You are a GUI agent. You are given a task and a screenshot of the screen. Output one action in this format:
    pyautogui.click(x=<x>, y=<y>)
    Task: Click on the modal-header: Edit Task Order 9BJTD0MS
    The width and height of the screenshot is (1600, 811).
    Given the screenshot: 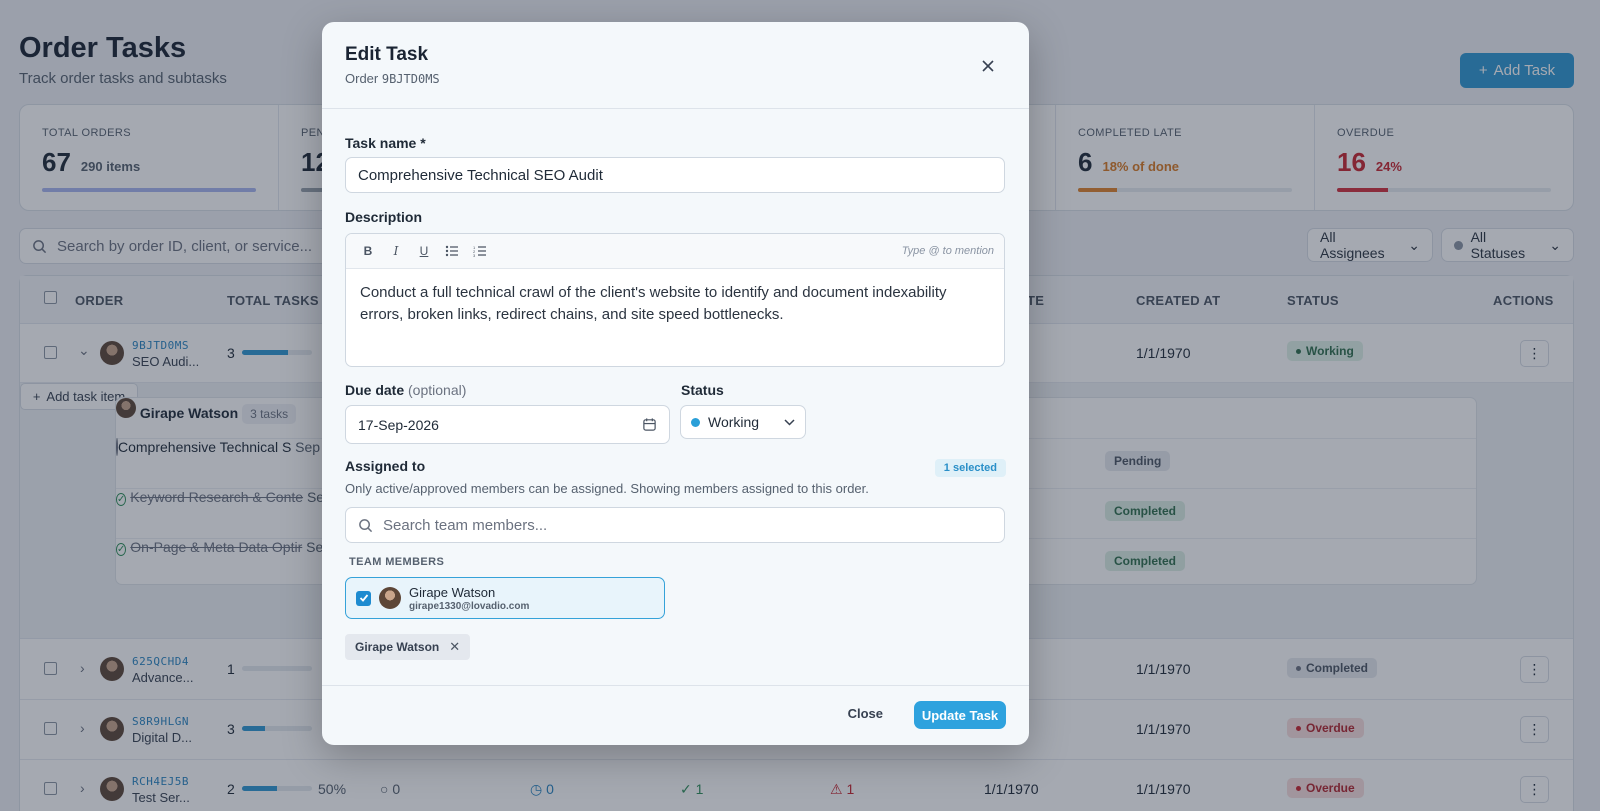 What is the action you would take?
    pyautogui.click(x=675, y=65)
    